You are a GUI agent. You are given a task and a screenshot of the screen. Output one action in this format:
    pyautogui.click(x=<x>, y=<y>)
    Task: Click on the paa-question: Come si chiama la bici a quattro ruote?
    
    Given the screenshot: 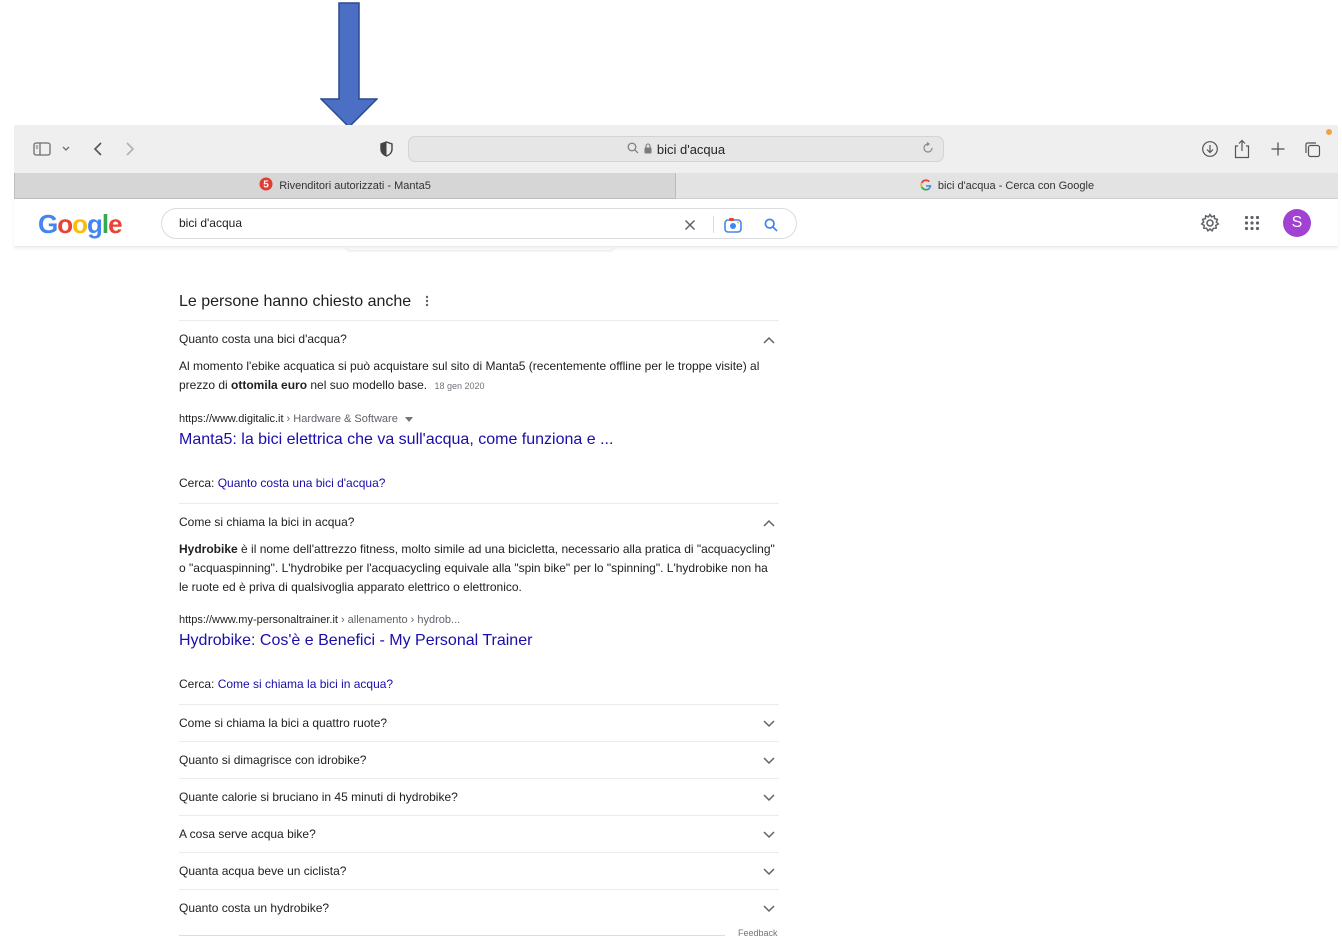 What is the action you would take?
    pyautogui.click(x=479, y=722)
    